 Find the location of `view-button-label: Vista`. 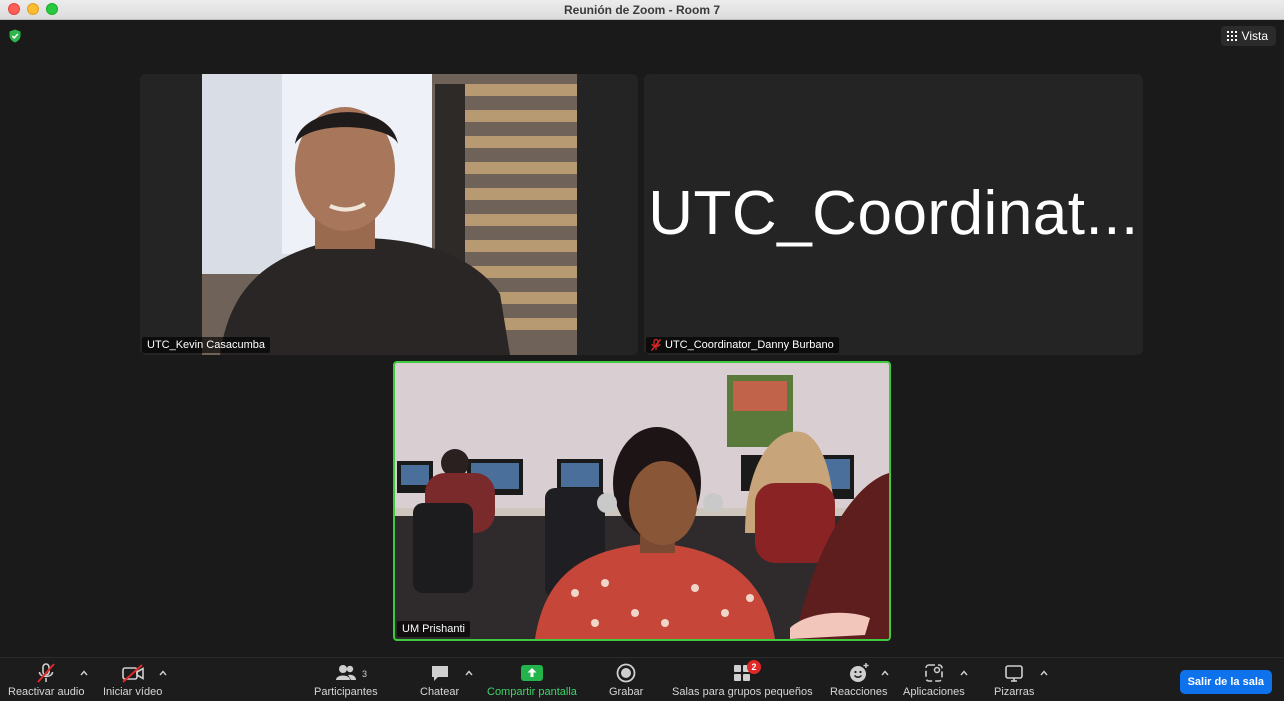

view-button-label: Vista is located at coordinates (1254, 36).